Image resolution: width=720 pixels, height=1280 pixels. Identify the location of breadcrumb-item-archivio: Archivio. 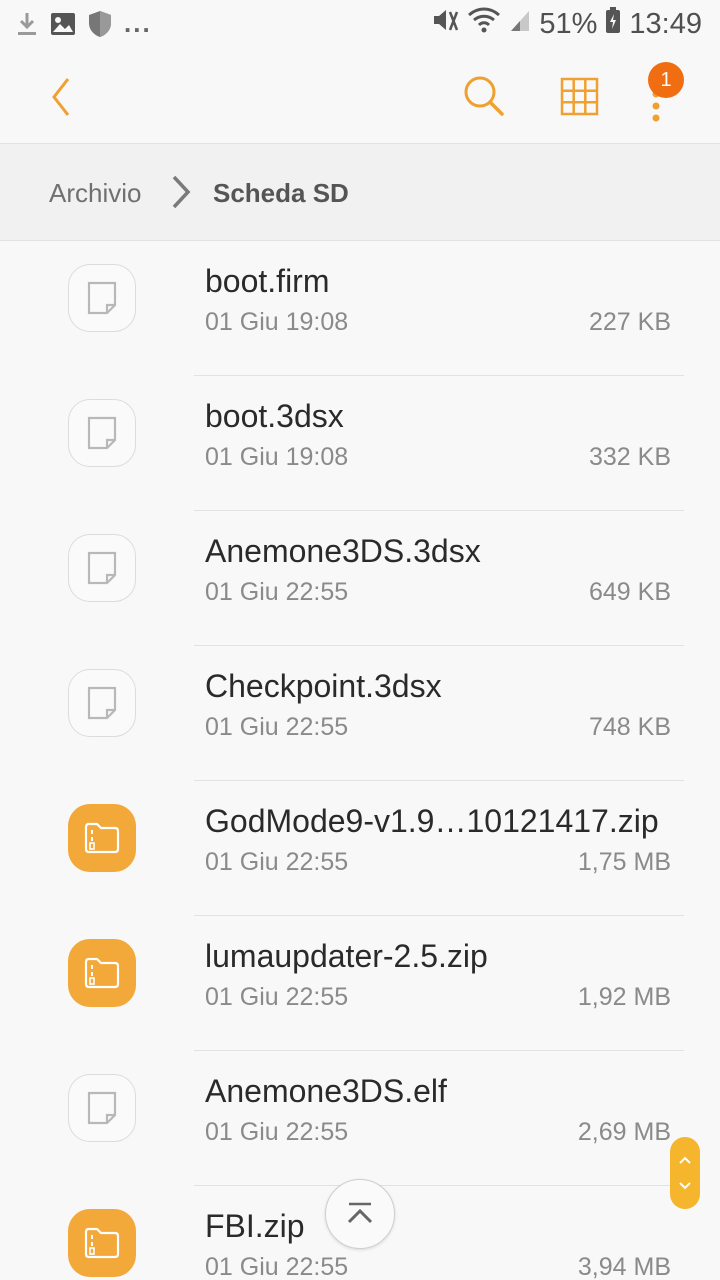
(95, 193).